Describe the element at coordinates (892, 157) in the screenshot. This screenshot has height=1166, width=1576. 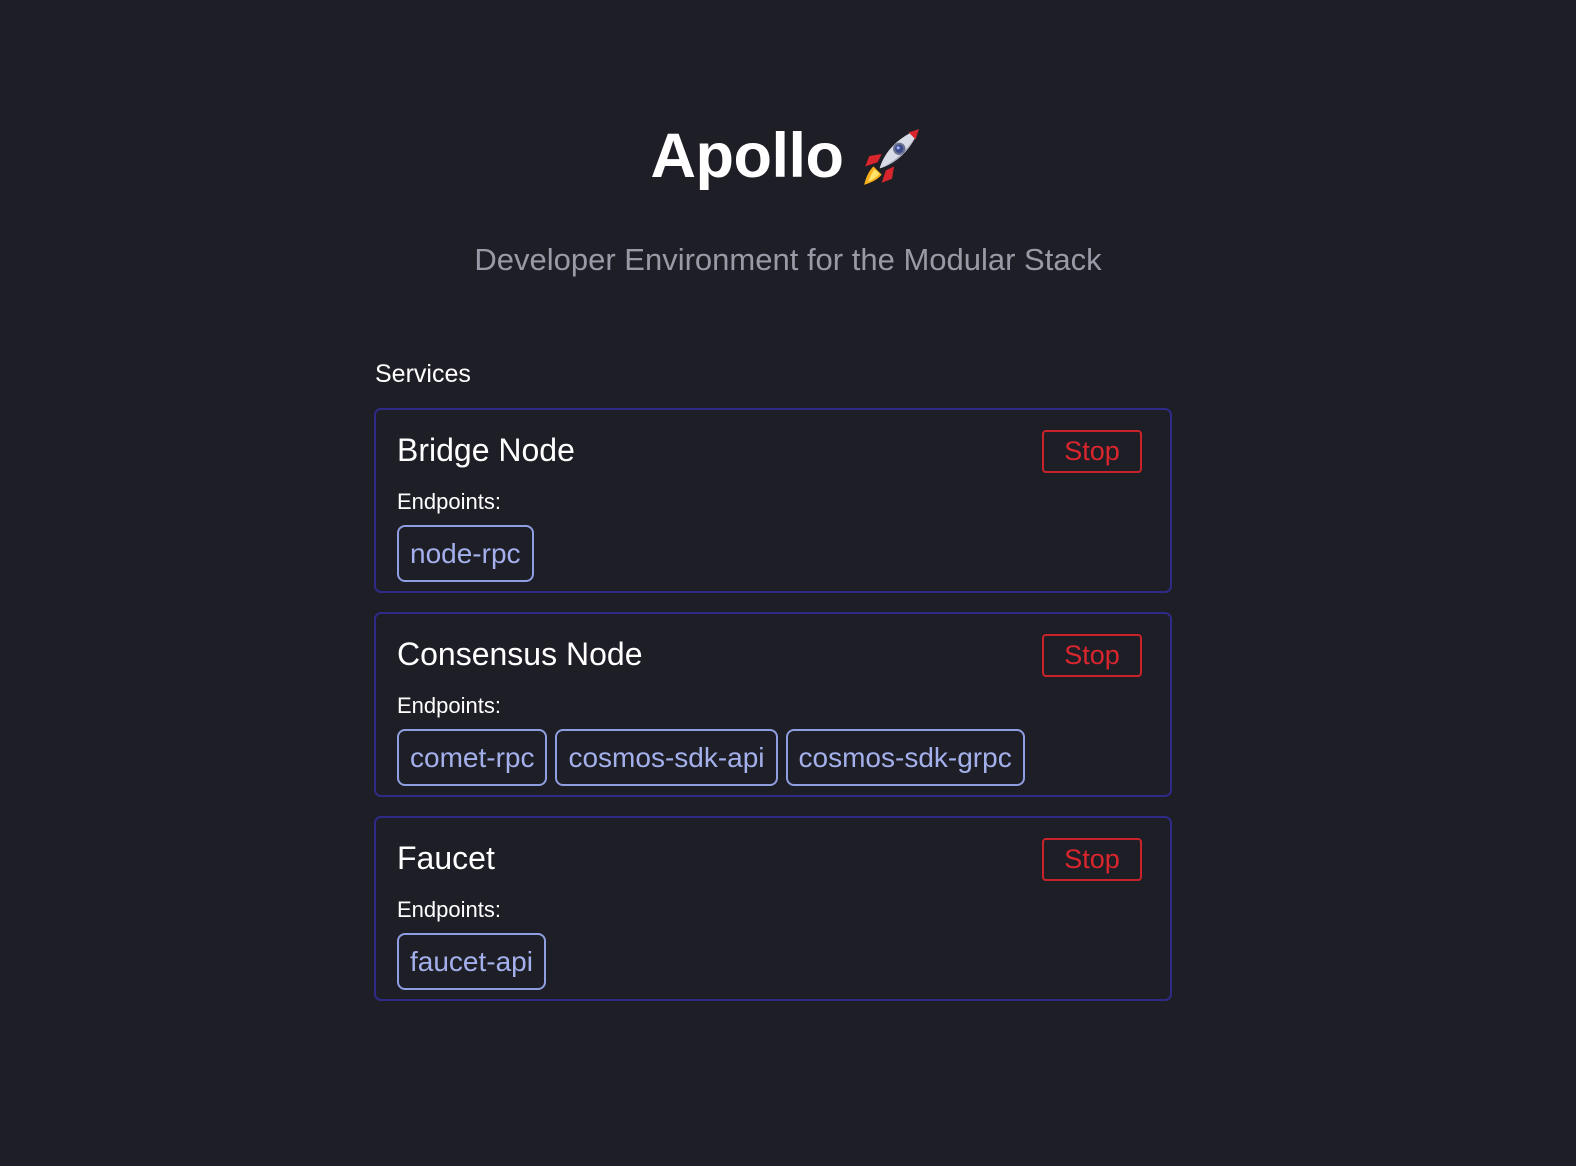
I see `rocket-icon` at that location.